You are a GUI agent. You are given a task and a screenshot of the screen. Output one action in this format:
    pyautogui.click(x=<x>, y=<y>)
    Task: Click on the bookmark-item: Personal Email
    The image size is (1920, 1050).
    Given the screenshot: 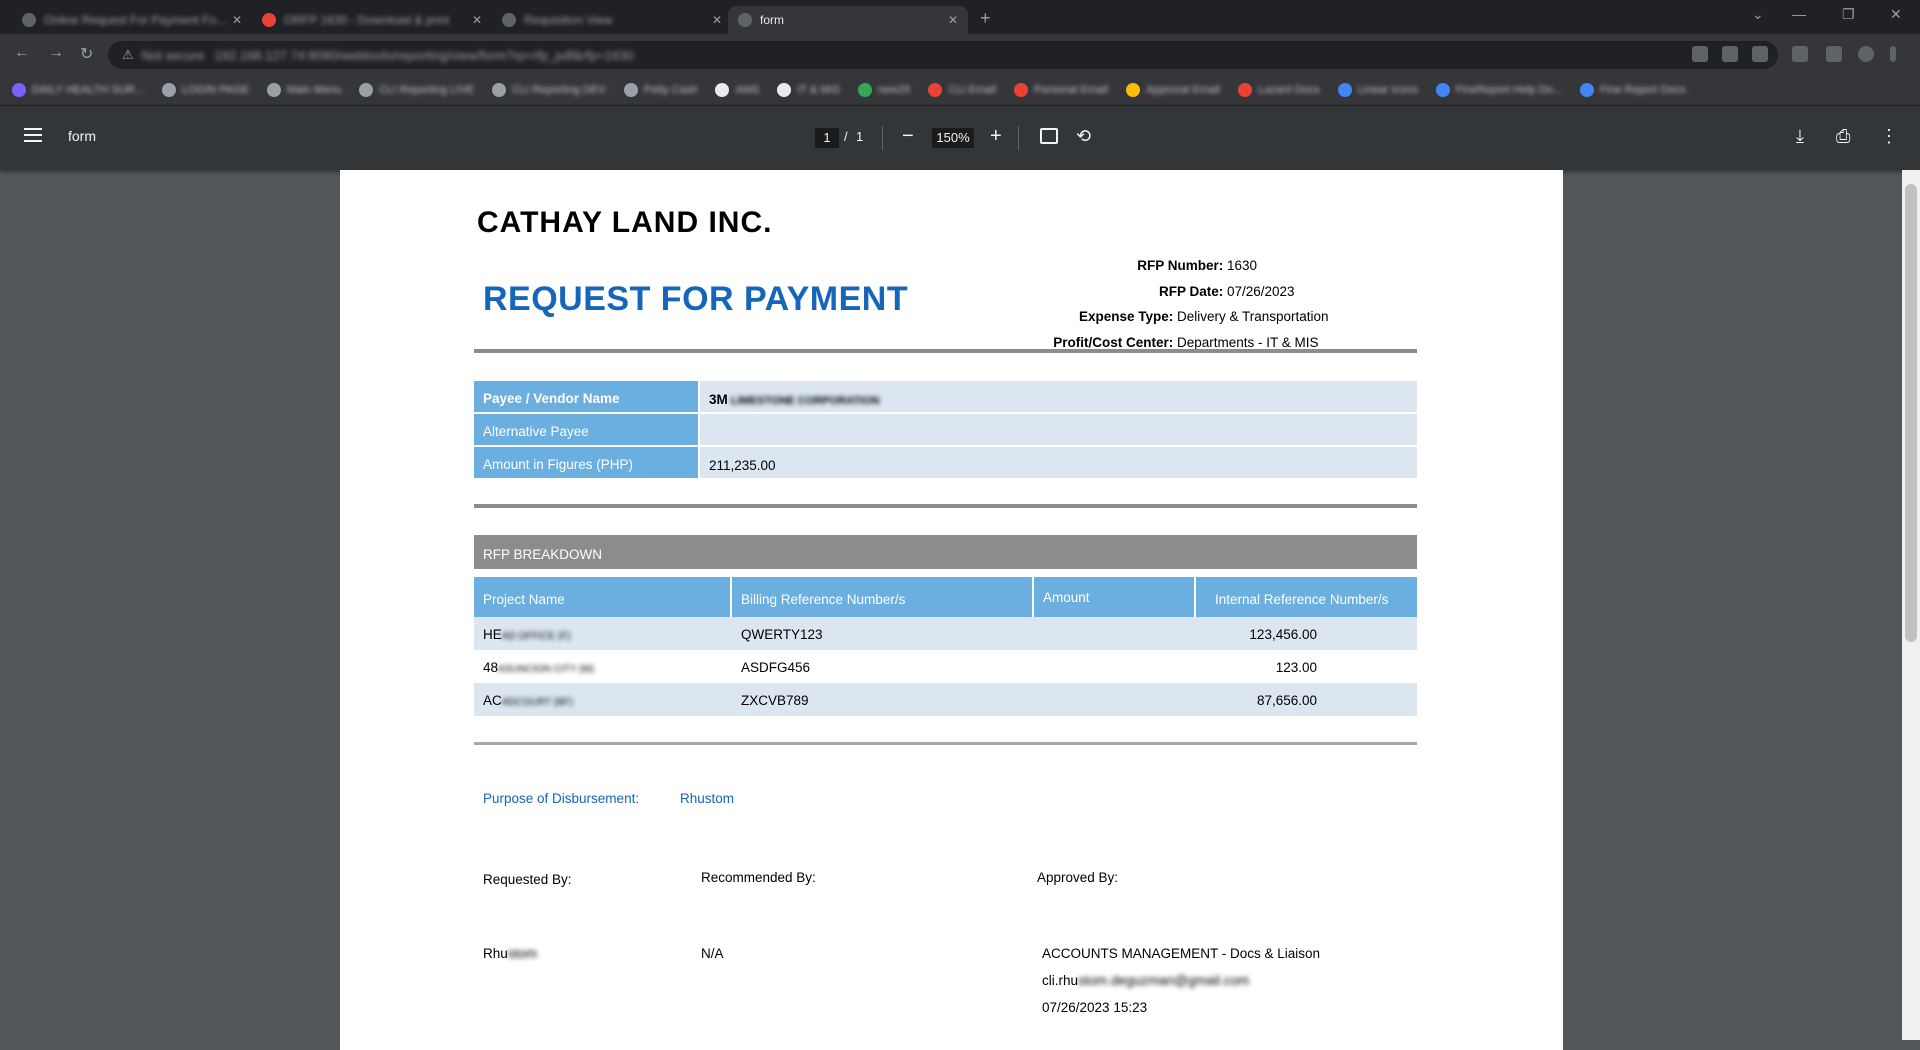 What is the action you would take?
    pyautogui.click(x=1061, y=89)
    